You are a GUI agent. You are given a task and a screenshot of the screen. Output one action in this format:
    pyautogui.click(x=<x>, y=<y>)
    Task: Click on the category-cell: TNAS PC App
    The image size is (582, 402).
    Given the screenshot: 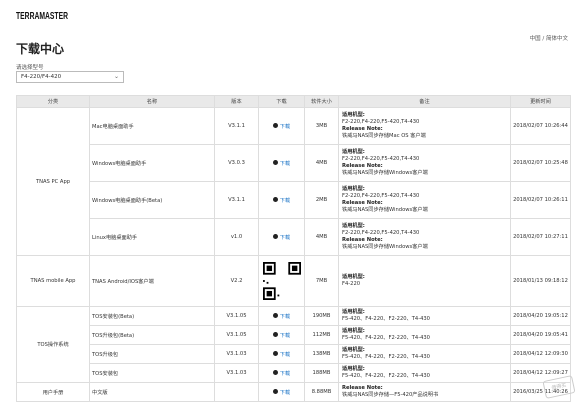 What is the action you would take?
    pyautogui.click(x=53, y=181)
    